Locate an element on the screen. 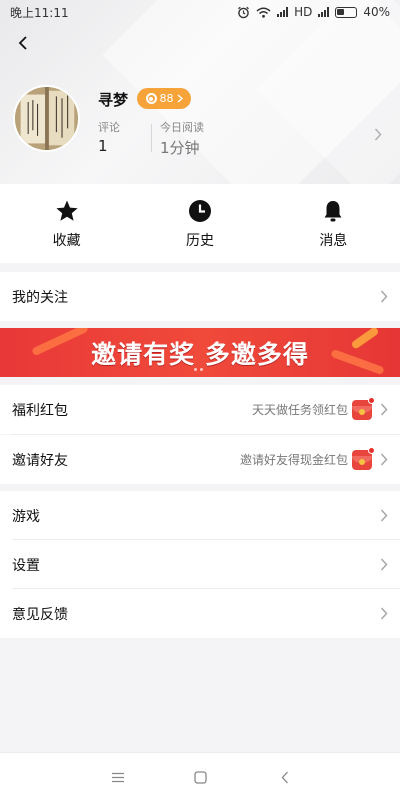 This screenshot has height=800, width=400. status-bar: 晚上11:11 HD 40% is located at coordinates (200, 12).